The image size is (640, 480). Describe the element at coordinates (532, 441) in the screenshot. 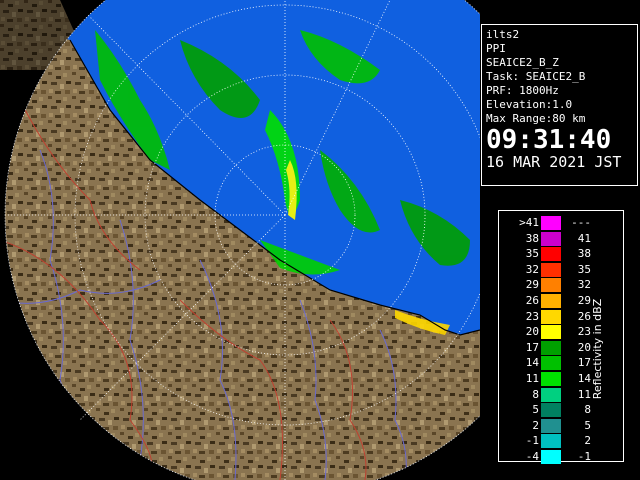

I see `legend-lower-bound: -1` at that location.